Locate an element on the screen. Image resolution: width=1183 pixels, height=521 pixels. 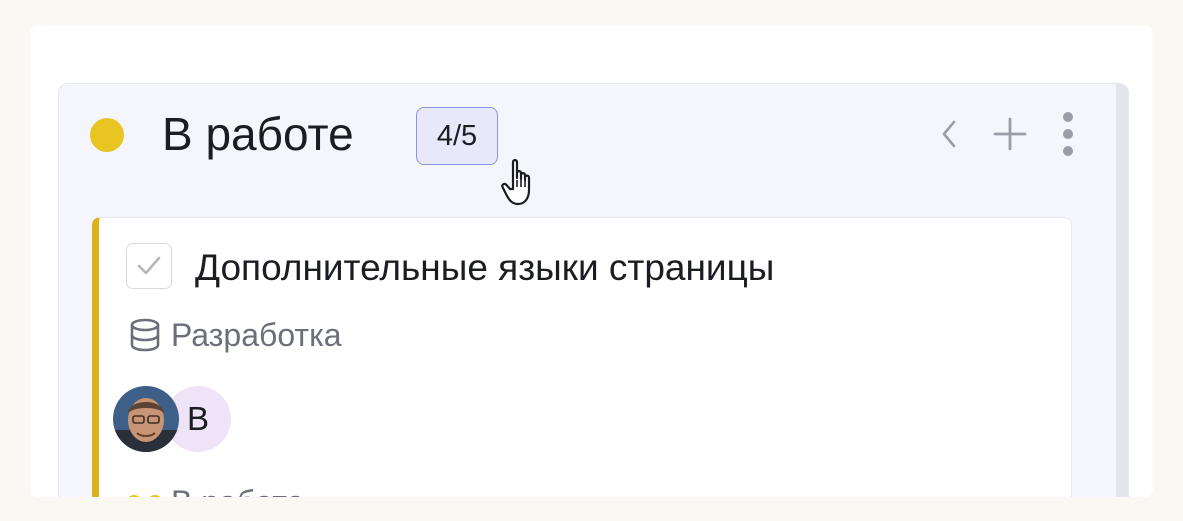
database-icon is located at coordinates (145, 335).